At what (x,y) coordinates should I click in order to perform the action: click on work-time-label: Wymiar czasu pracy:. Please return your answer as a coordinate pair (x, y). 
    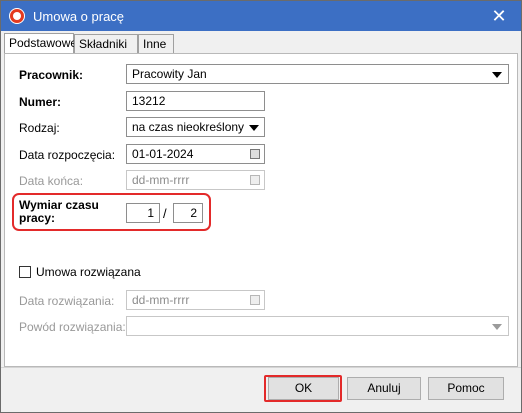
    Looking at the image, I should click on (59, 212).